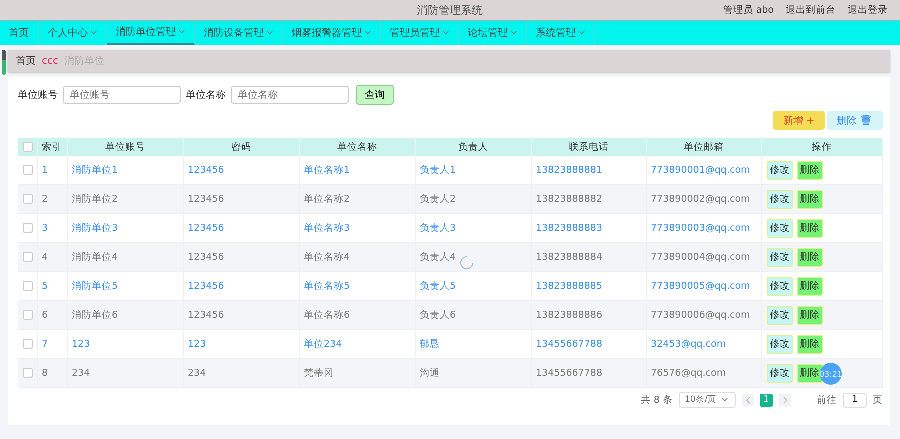 The image size is (900, 439). What do you see at coordinates (589, 373) in the screenshot?
I see `table-cell: 13455667788` at bounding box center [589, 373].